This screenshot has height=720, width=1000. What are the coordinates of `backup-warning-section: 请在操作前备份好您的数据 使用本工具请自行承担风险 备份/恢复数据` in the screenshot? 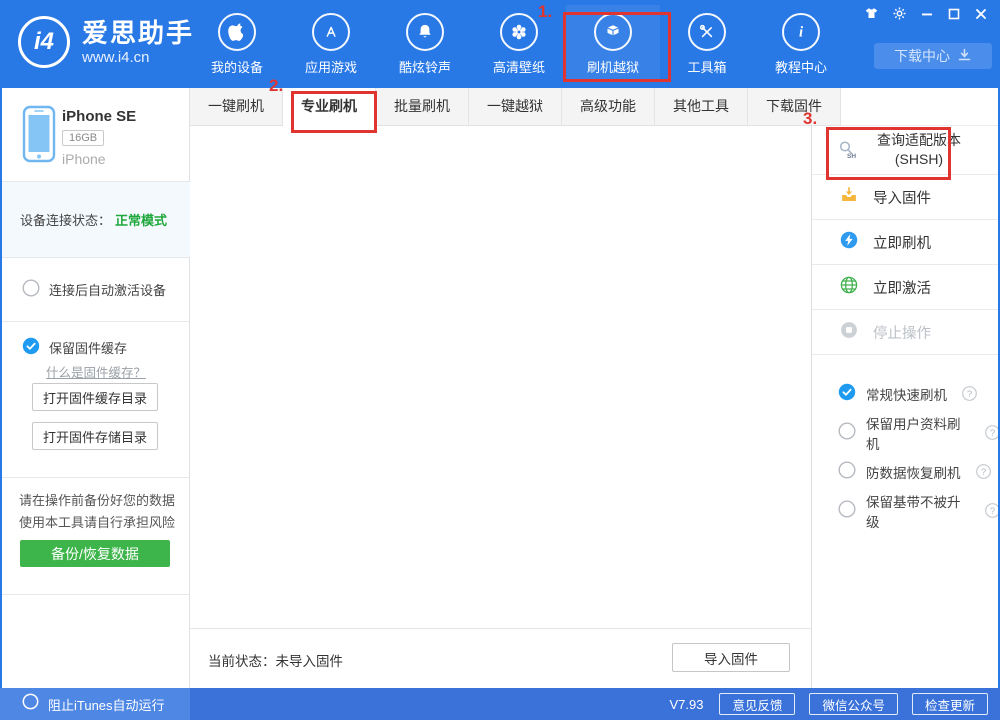 It's located at (95, 536).